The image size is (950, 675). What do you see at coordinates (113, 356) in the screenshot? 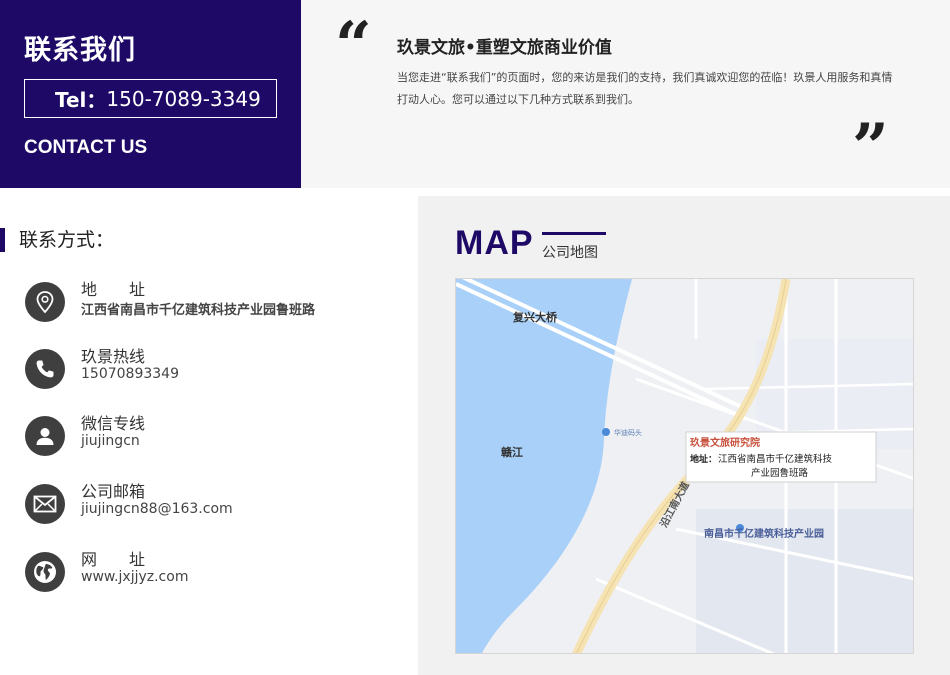
I see `contact-item-label: 玖景热线` at bounding box center [113, 356].